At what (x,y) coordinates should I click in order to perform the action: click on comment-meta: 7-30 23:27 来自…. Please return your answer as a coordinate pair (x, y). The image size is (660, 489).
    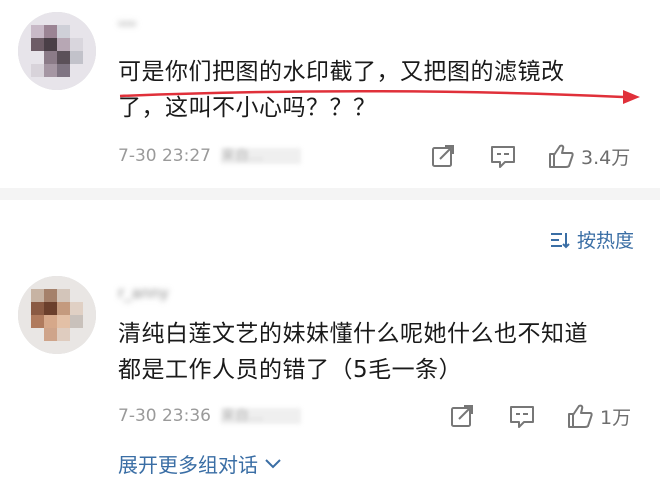
    Looking at the image, I should click on (209, 156).